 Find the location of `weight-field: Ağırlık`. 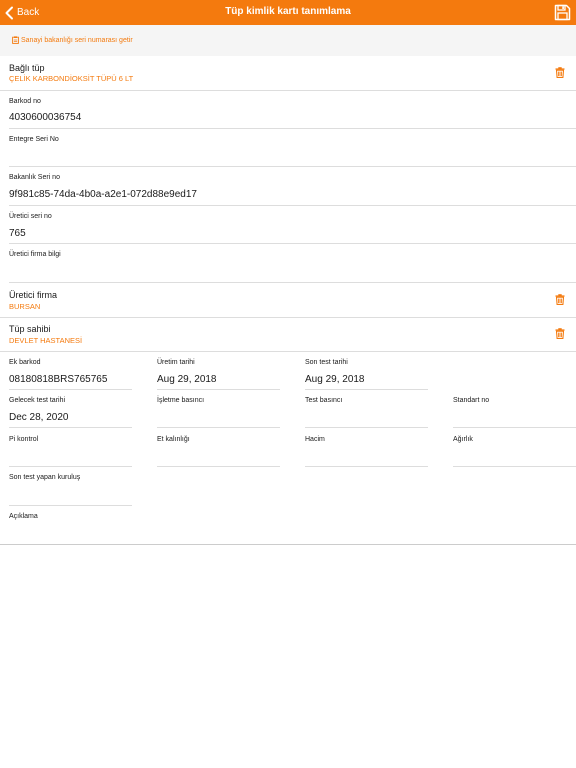

weight-field: Ağırlık is located at coordinates (514, 447).